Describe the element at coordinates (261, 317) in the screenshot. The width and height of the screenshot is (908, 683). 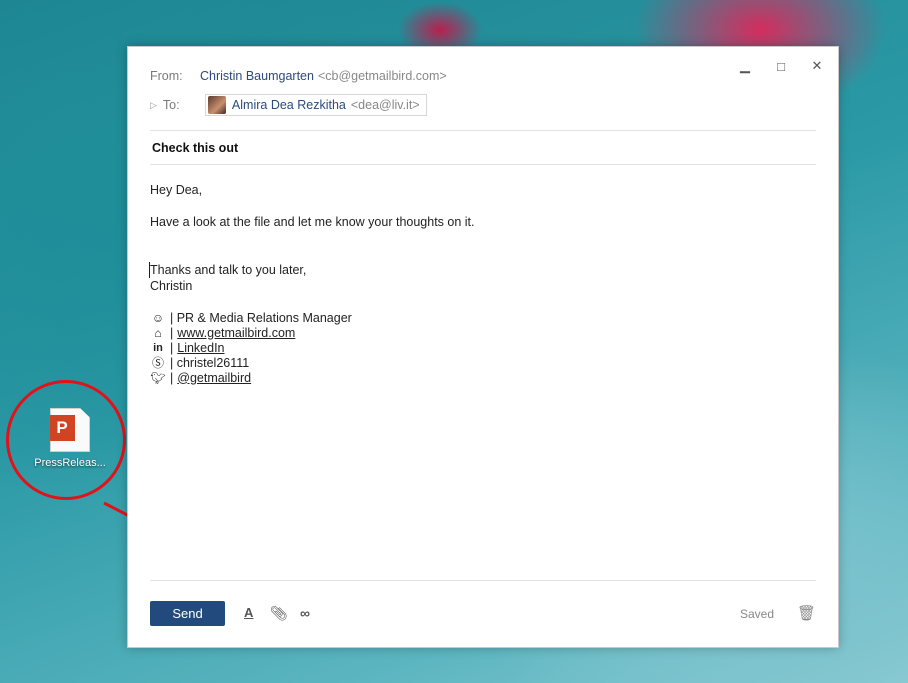
I see `signature-title: | PR & Media Relations Manager` at that location.